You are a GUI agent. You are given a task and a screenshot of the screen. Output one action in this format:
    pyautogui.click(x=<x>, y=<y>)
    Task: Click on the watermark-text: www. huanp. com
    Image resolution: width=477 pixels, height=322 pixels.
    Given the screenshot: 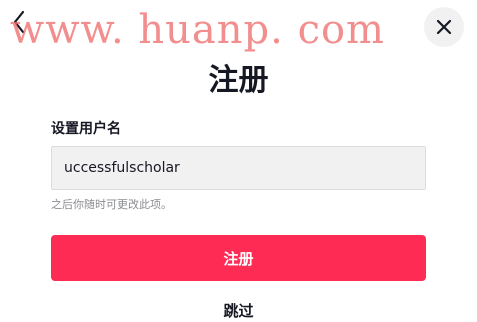 What is the action you would take?
    pyautogui.click(x=197, y=30)
    